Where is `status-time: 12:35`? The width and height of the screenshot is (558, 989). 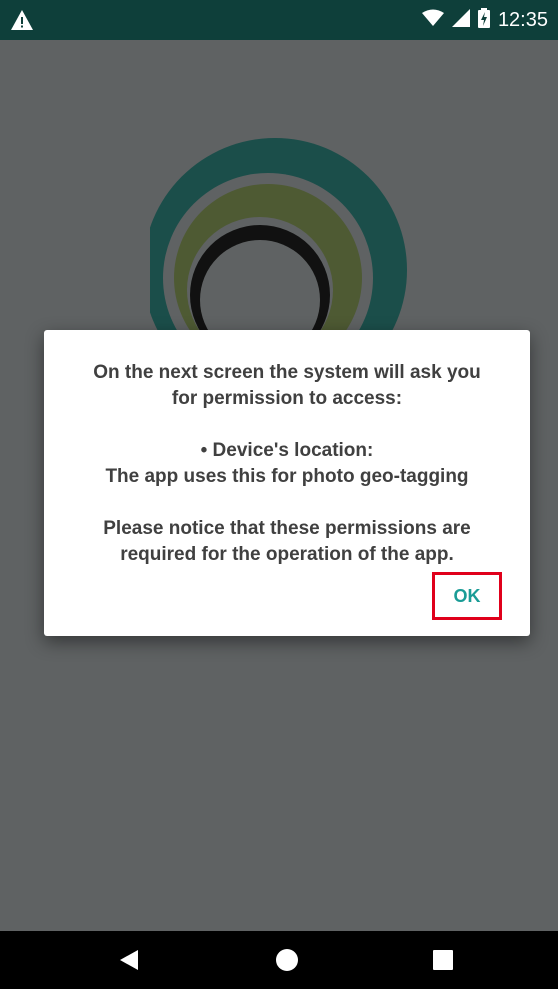
status-time: 12:35 is located at coordinates (522, 19).